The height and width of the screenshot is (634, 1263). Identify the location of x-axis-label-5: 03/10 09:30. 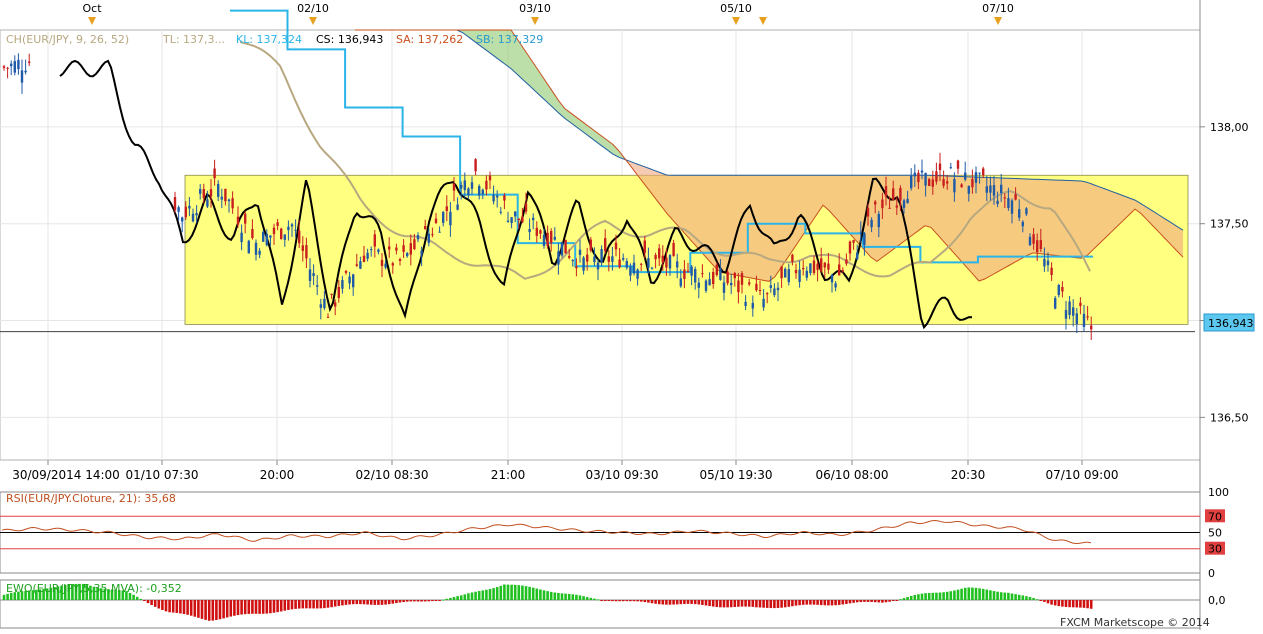
(622, 475).